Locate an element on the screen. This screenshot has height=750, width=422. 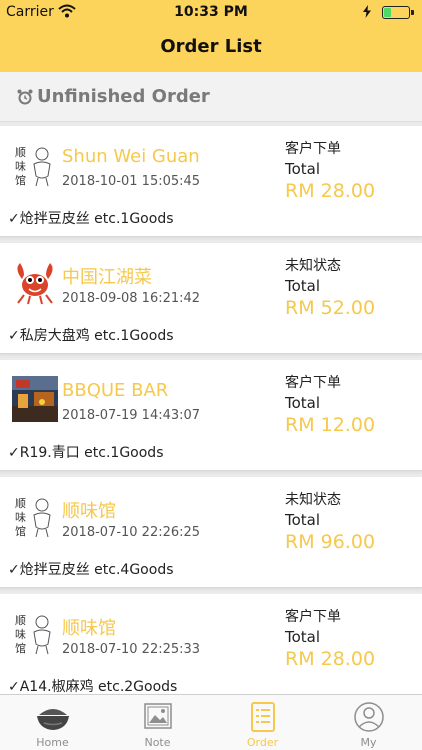
tab-home: Home is located at coordinates (52, 722).